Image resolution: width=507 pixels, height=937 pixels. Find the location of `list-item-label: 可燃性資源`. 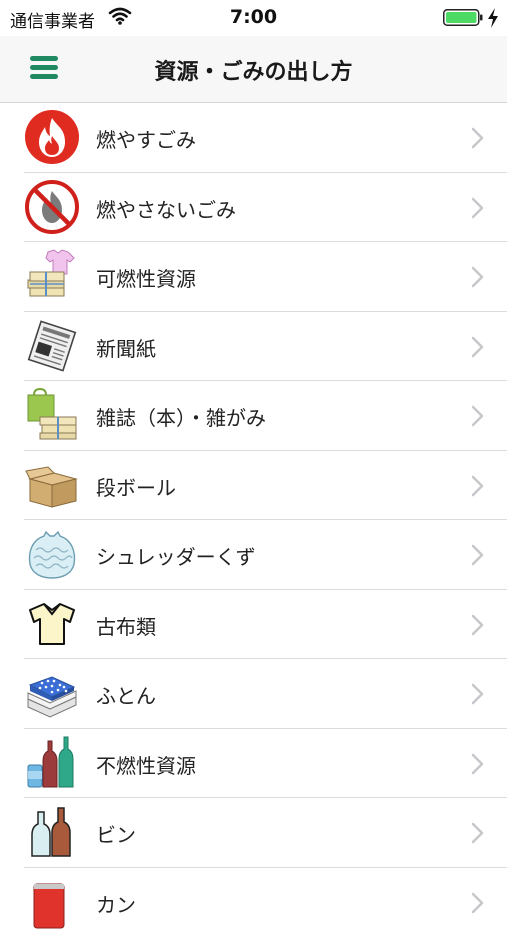

list-item-label: 可燃性資源 is located at coordinates (146, 277).